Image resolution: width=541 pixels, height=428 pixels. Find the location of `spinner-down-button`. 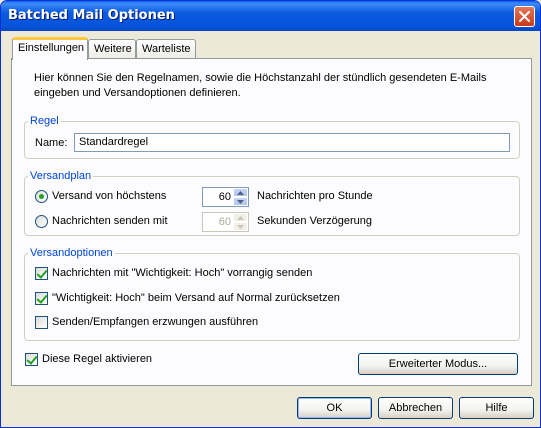

spinner-down-button is located at coordinates (240, 201).